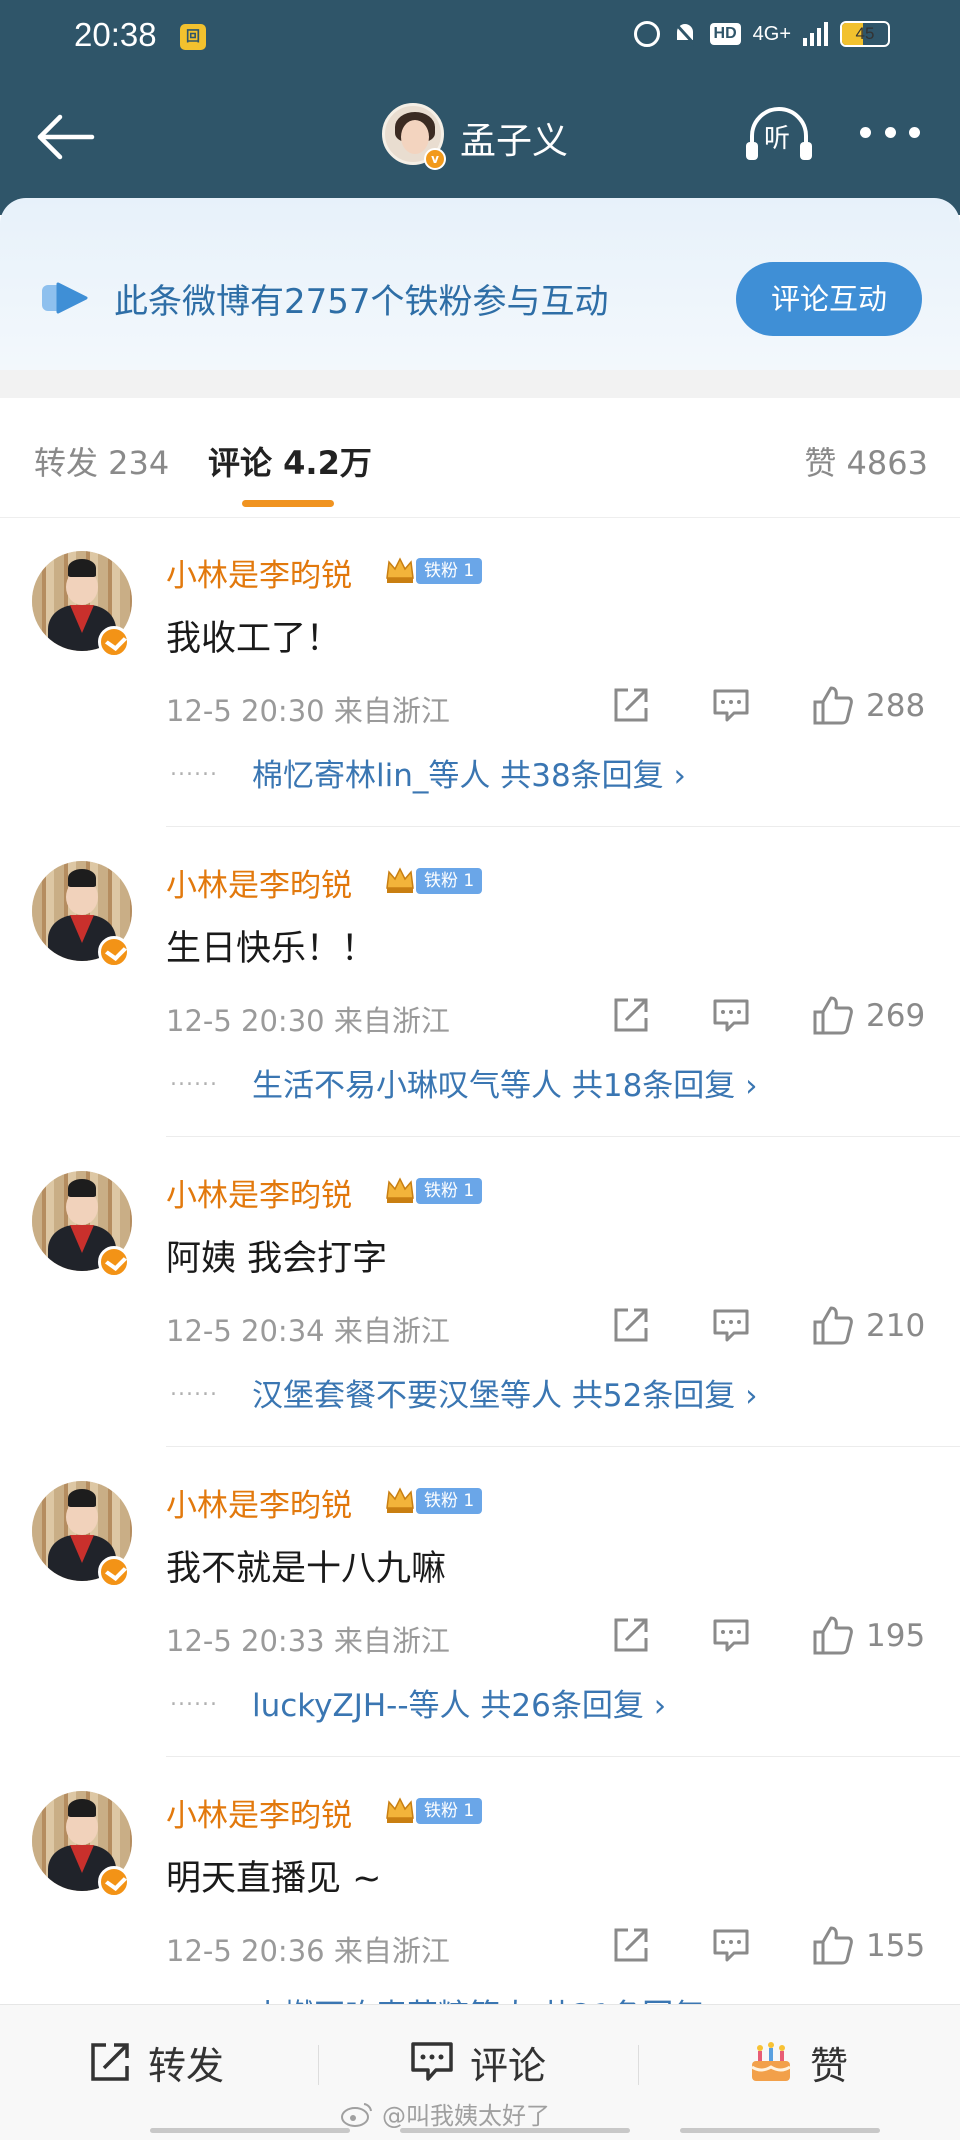 This screenshot has width=960, height=2140. What do you see at coordinates (865, 34) in the screenshot?
I see `battery-icon: 45` at bounding box center [865, 34].